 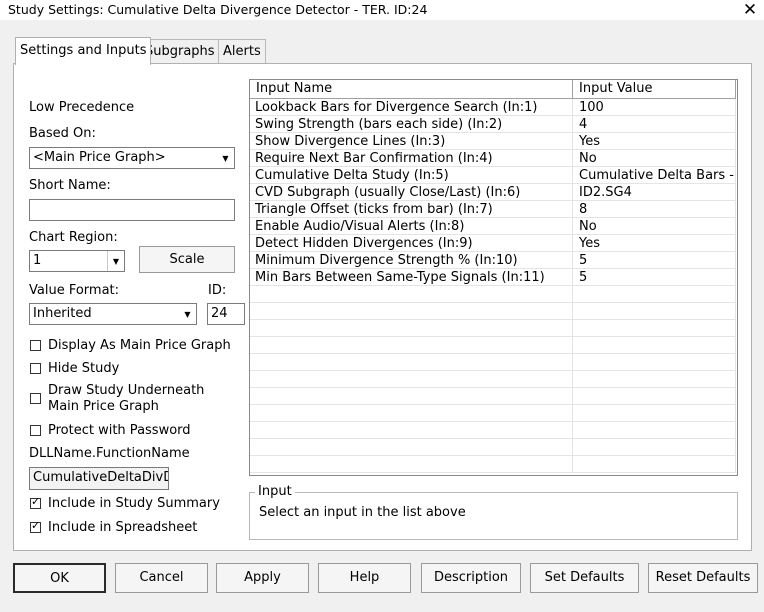 What do you see at coordinates (654, 89) in the screenshot?
I see `column-header-input-value: Input Value` at bounding box center [654, 89].